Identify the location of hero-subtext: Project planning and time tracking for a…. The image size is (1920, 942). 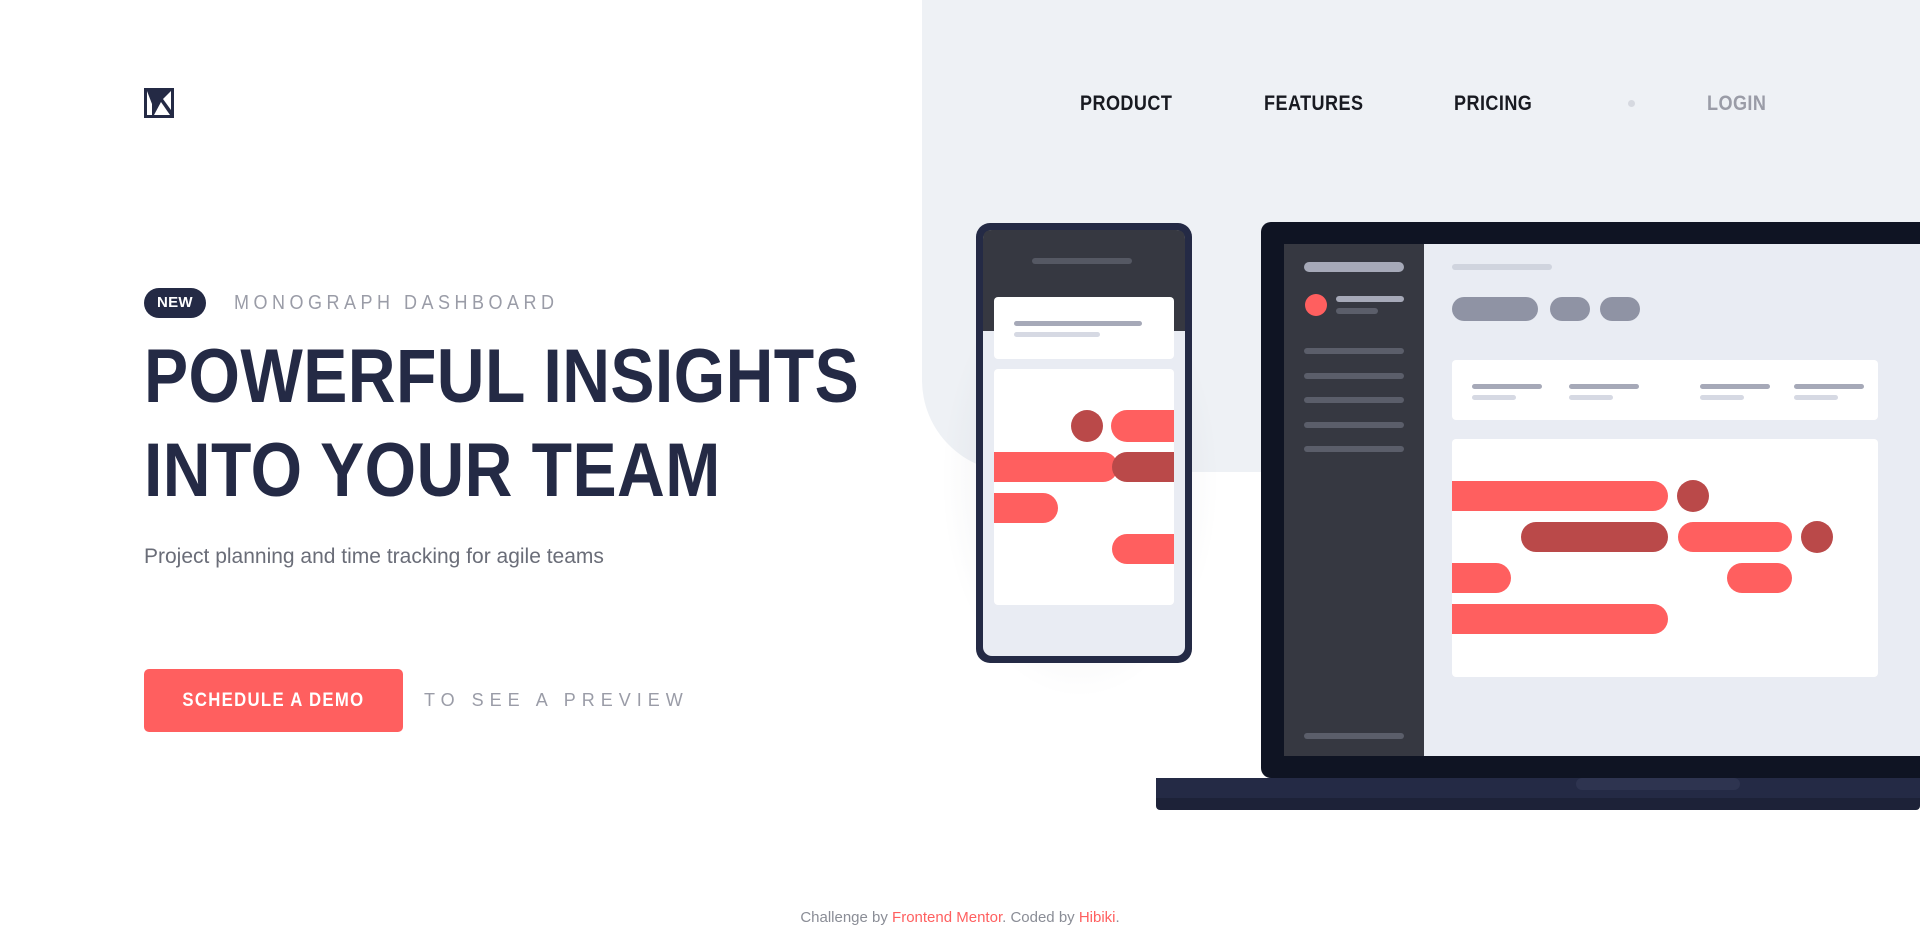
(374, 556).